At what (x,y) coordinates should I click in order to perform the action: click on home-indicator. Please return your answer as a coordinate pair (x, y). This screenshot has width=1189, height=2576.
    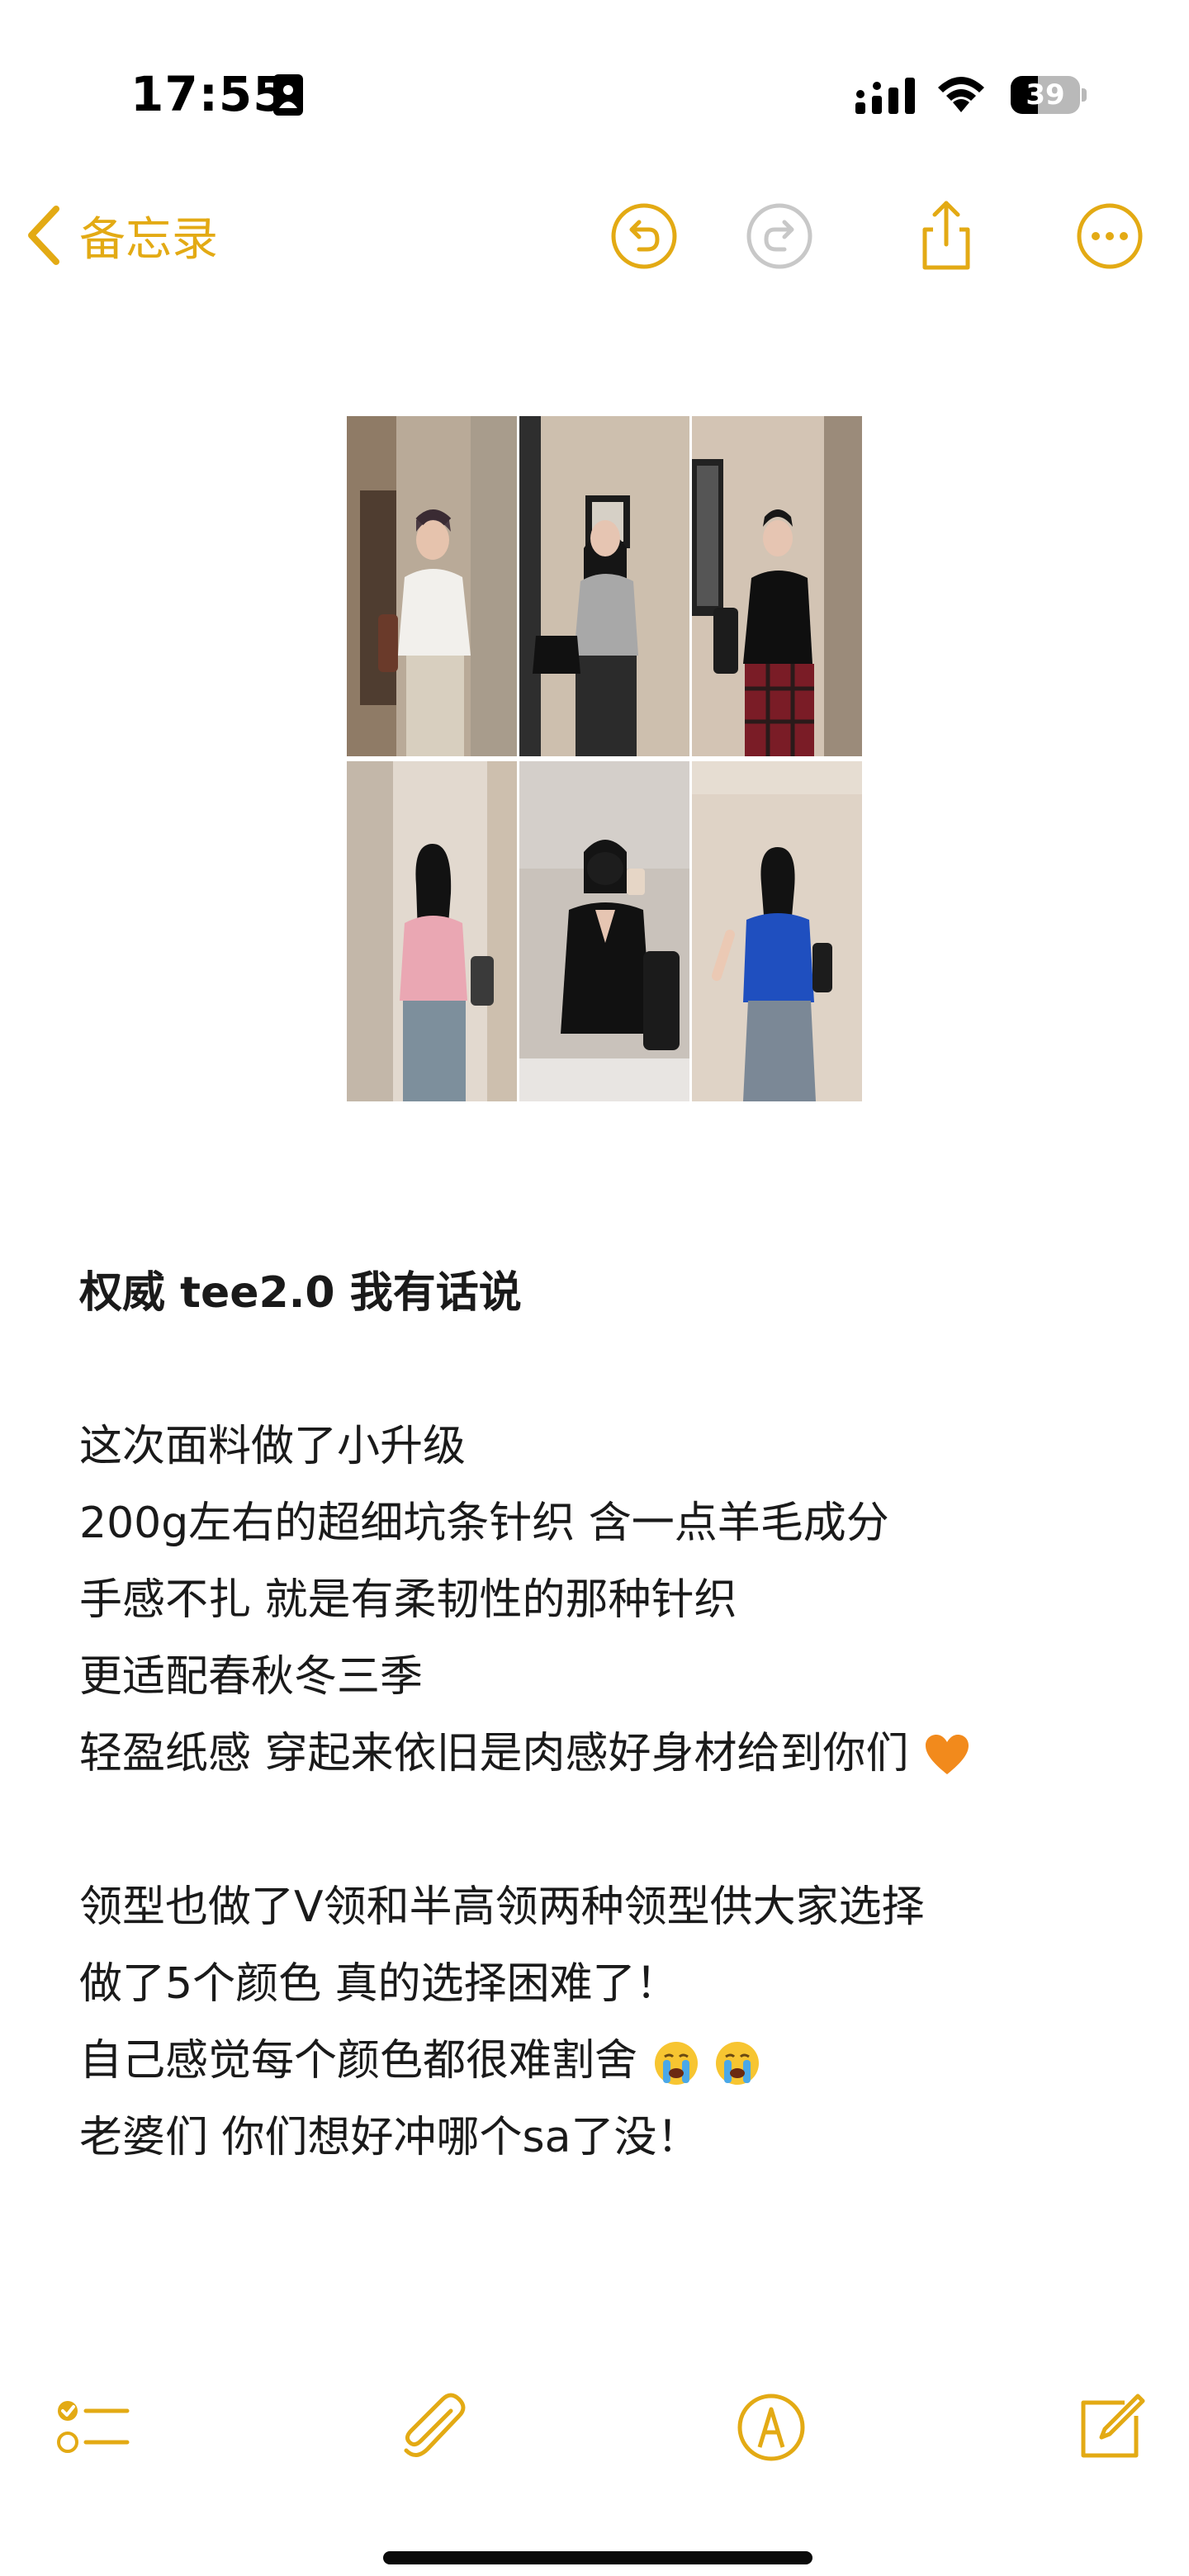
    Looking at the image, I should click on (597, 2557).